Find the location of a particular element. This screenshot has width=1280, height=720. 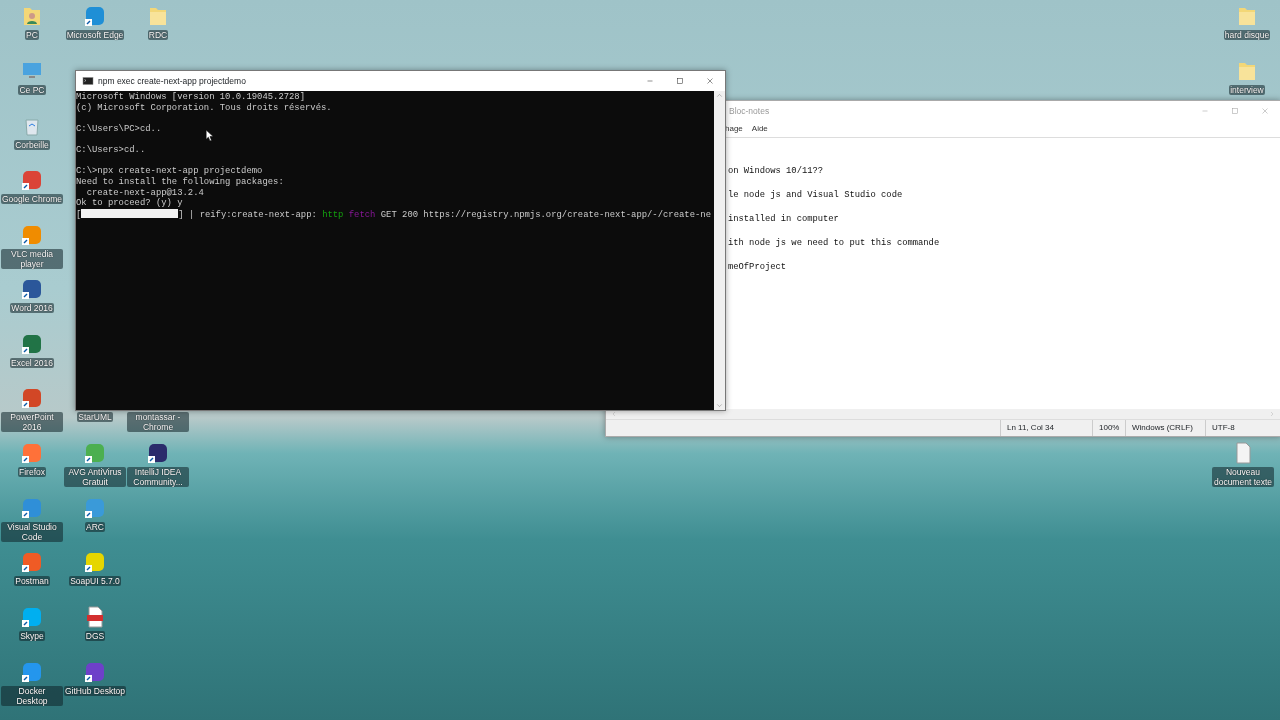

icon-label: Postman is located at coordinates (32, 581).